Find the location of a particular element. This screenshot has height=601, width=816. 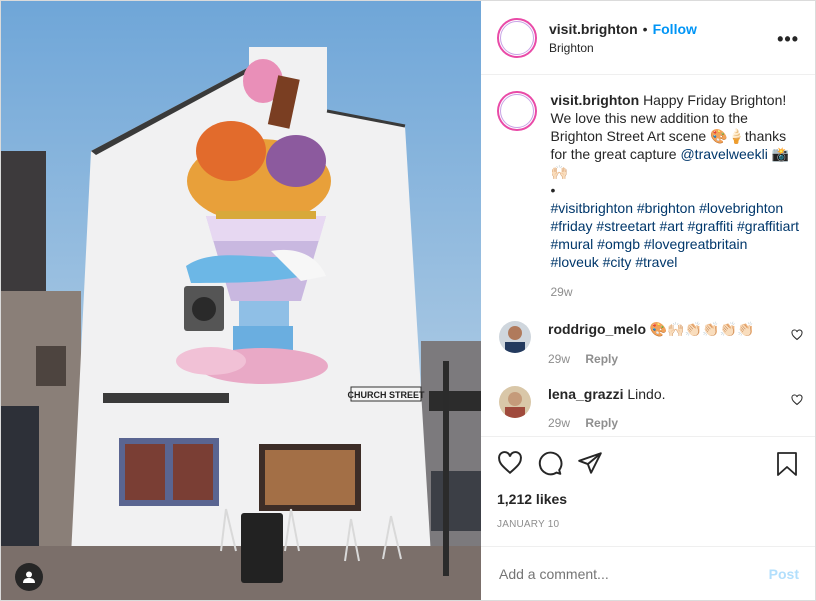

post-header: visit.brighton • Follow Brighton ••• is located at coordinates (648, 38).